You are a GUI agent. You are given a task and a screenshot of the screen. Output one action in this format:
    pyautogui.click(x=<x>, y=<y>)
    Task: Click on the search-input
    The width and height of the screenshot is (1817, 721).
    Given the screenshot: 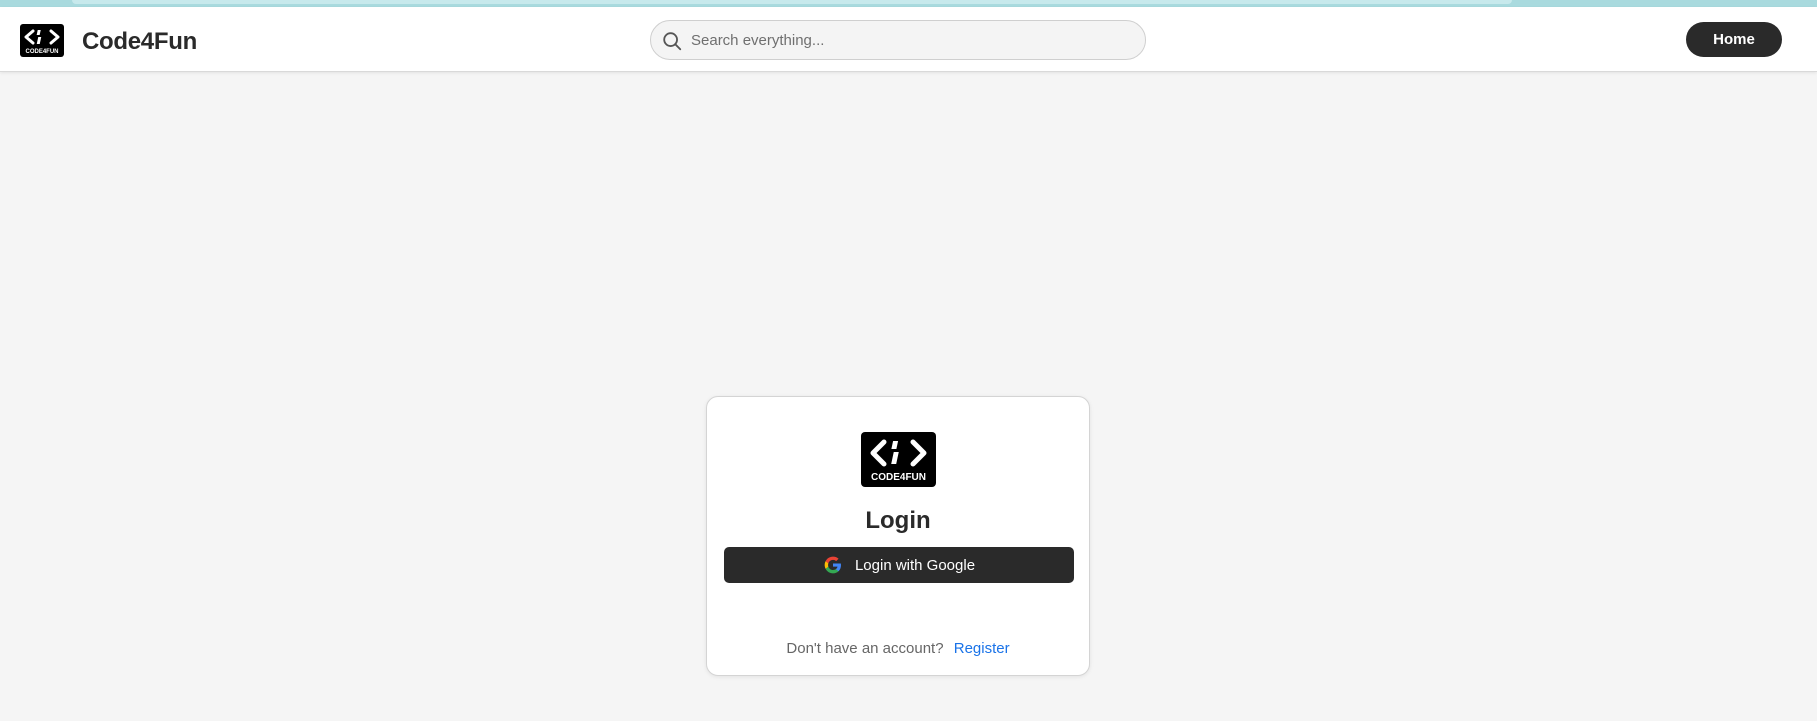 What is the action you would take?
    pyautogui.click(x=911, y=40)
    